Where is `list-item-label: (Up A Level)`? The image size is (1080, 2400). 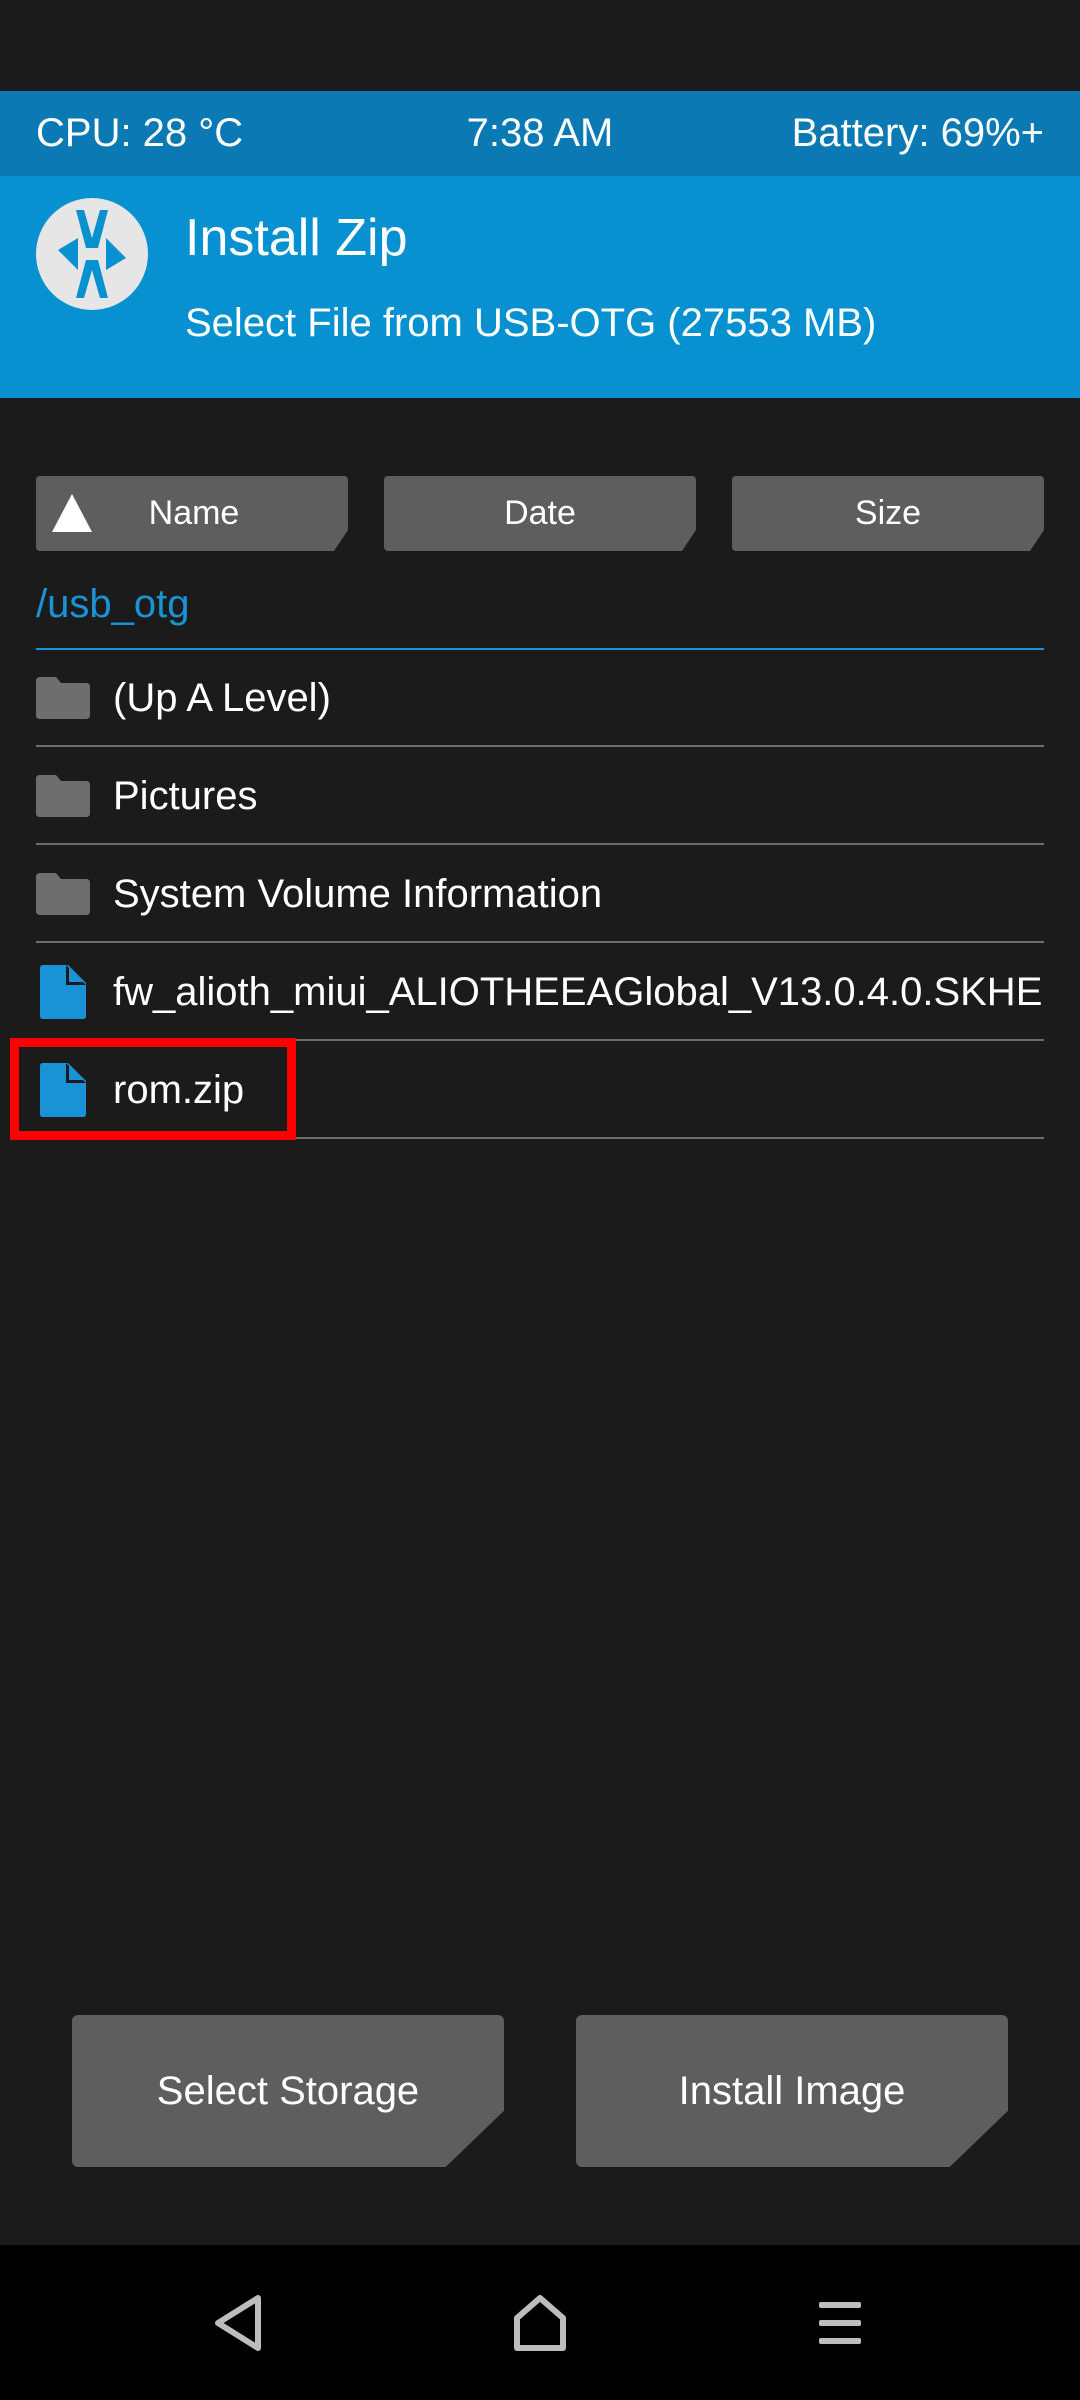
list-item-label: (Up A Level) is located at coordinates (222, 698).